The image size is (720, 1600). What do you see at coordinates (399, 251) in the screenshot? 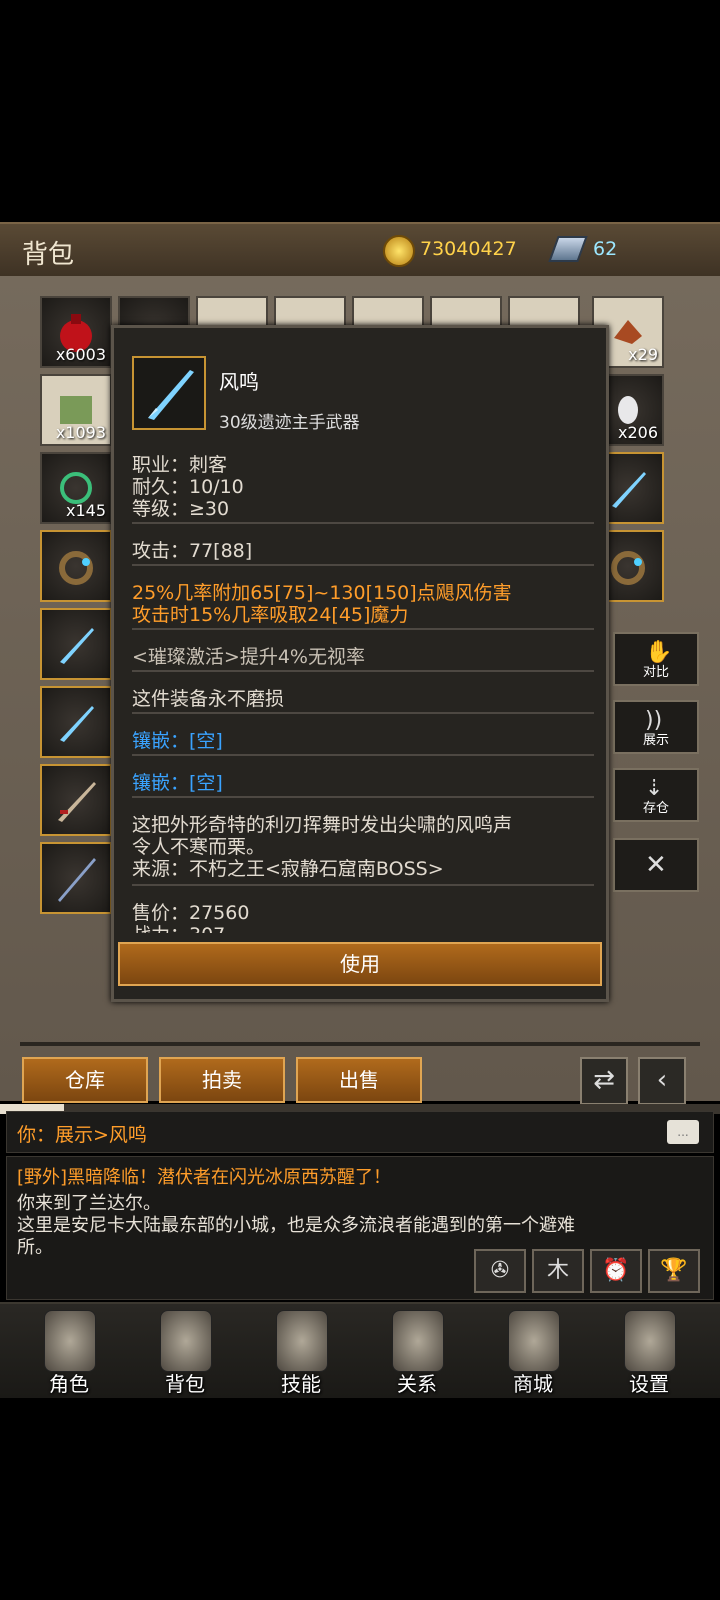
I see `gold-coin-icon` at bounding box center [399, 251].